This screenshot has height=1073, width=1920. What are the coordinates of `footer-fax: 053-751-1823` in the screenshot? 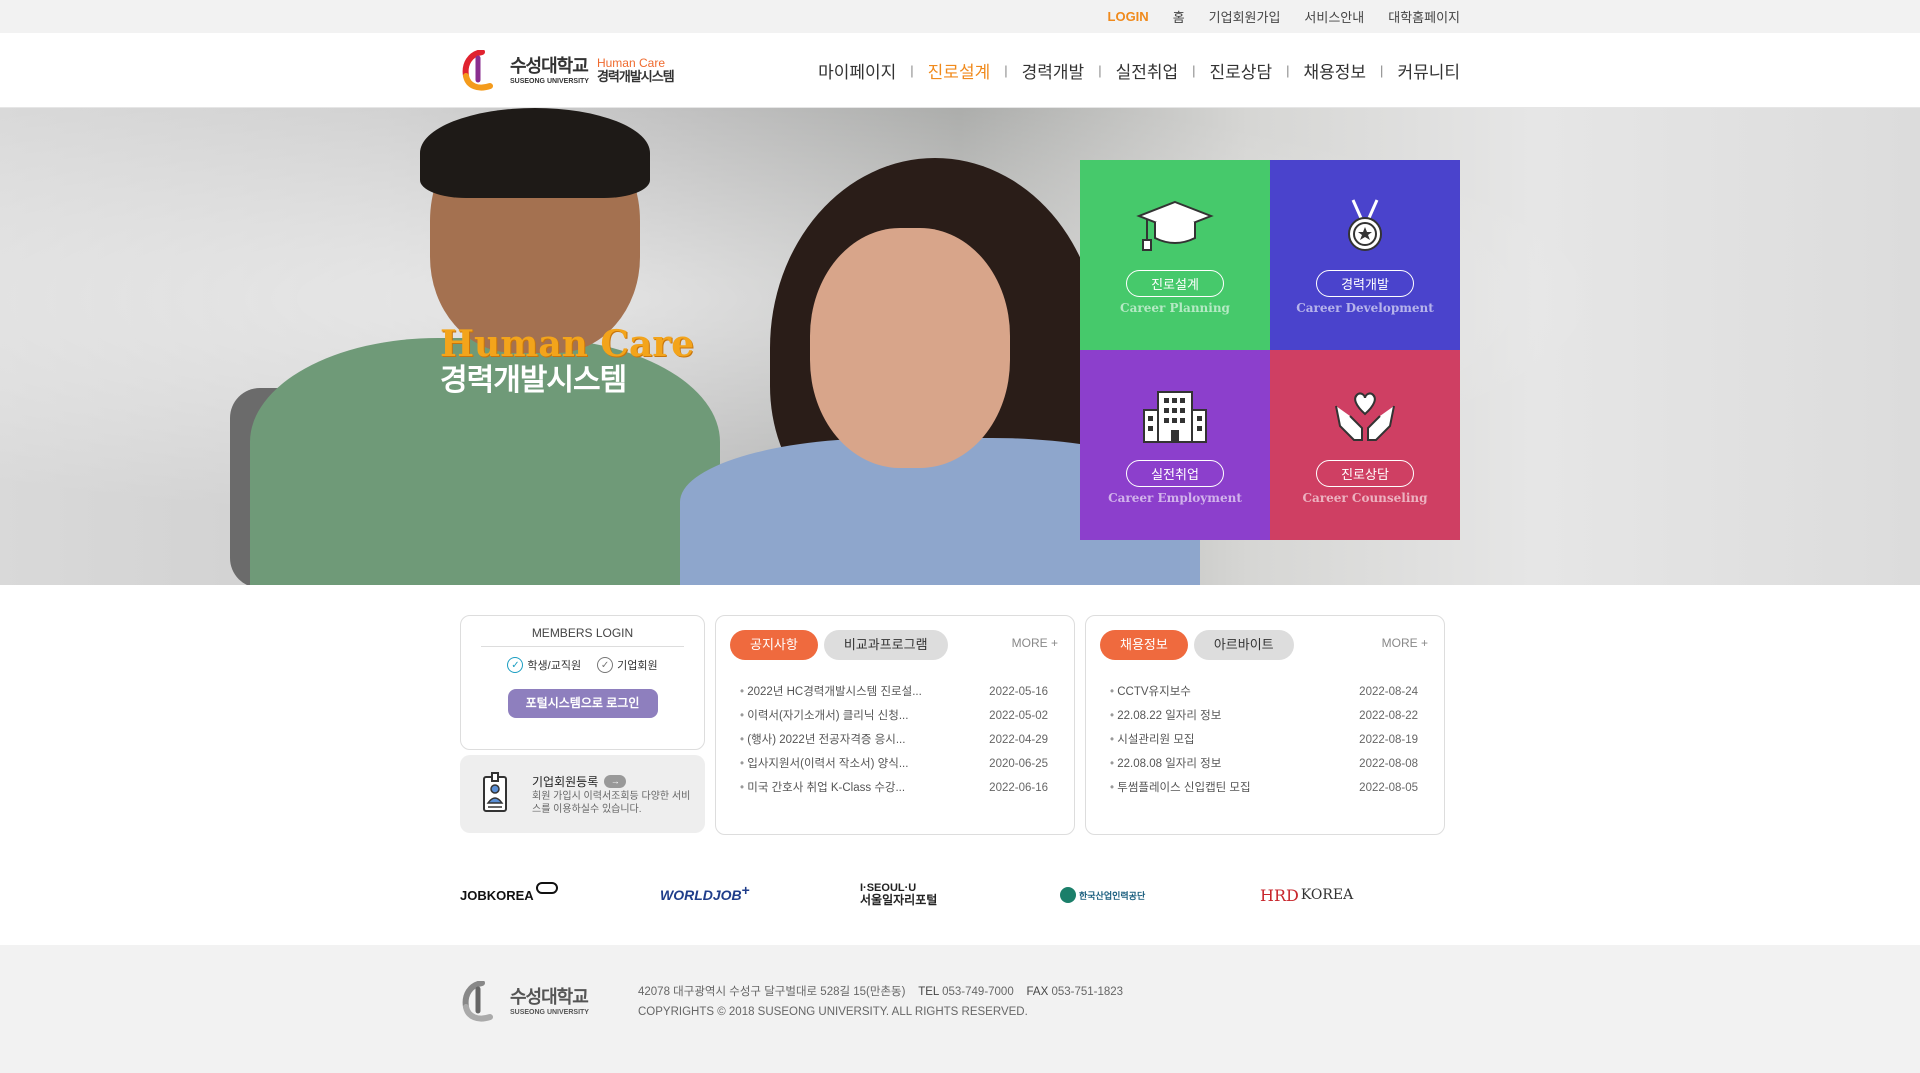 It's located at (1087, 992).